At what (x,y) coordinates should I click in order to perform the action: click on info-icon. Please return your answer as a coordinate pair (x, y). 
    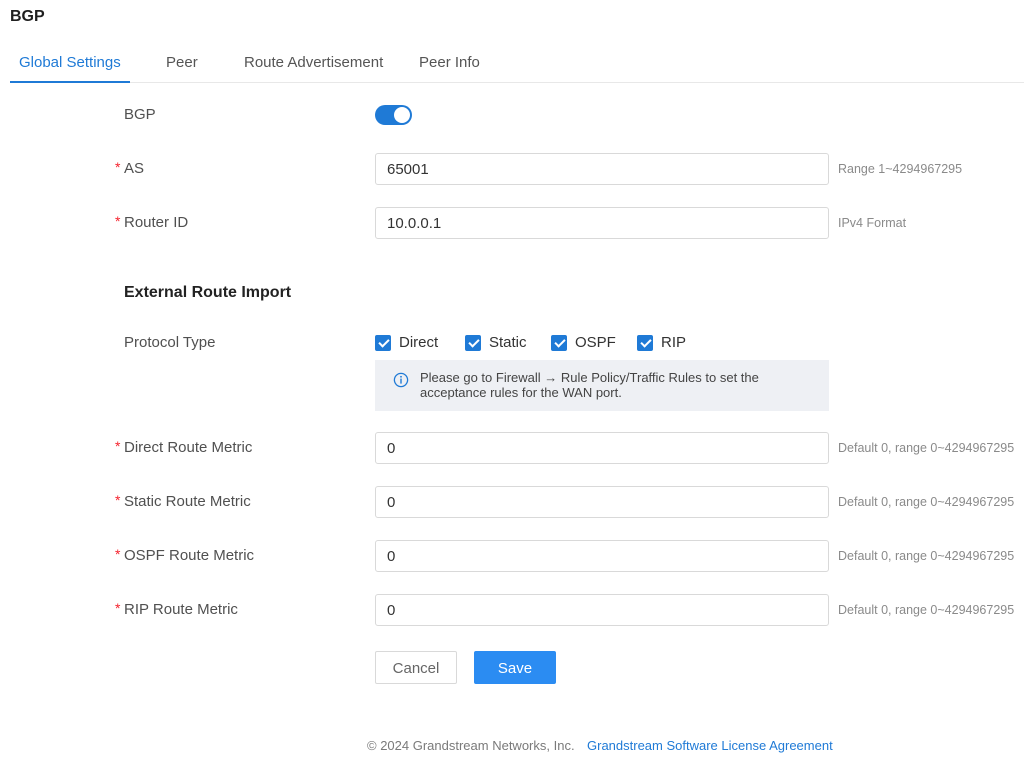
    Looking at the image, I should click on (401, 380).